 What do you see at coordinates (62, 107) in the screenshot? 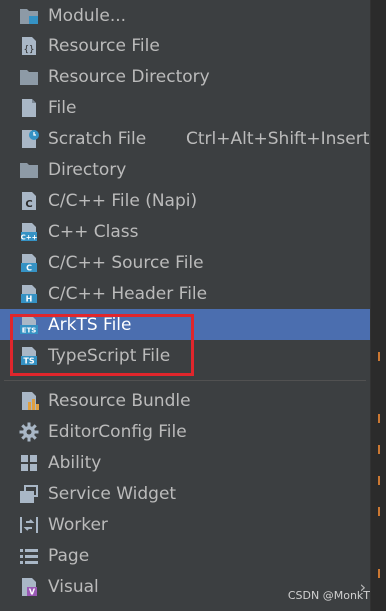
I see `menu-item-label: File` at bounding box center [62, 107].